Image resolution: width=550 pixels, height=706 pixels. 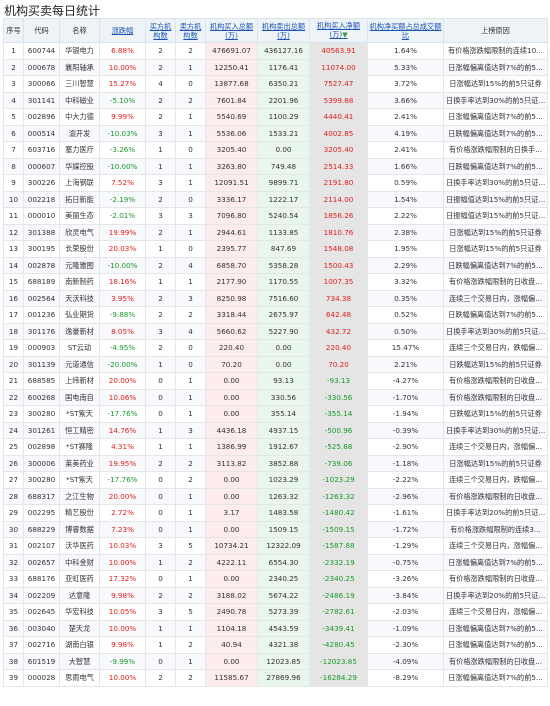 What do you see at coordinates (79, 117) in the screenshot?
I see `cell-stock-name: 中大力德` at bounding box center [79, 117].